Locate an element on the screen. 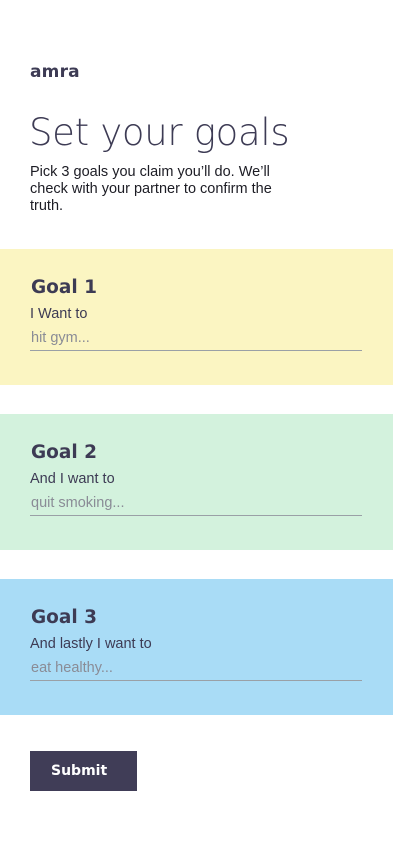 The width and height of the screenshot is (393, 852). app-brand: amra is located at coordinates (55, 72).